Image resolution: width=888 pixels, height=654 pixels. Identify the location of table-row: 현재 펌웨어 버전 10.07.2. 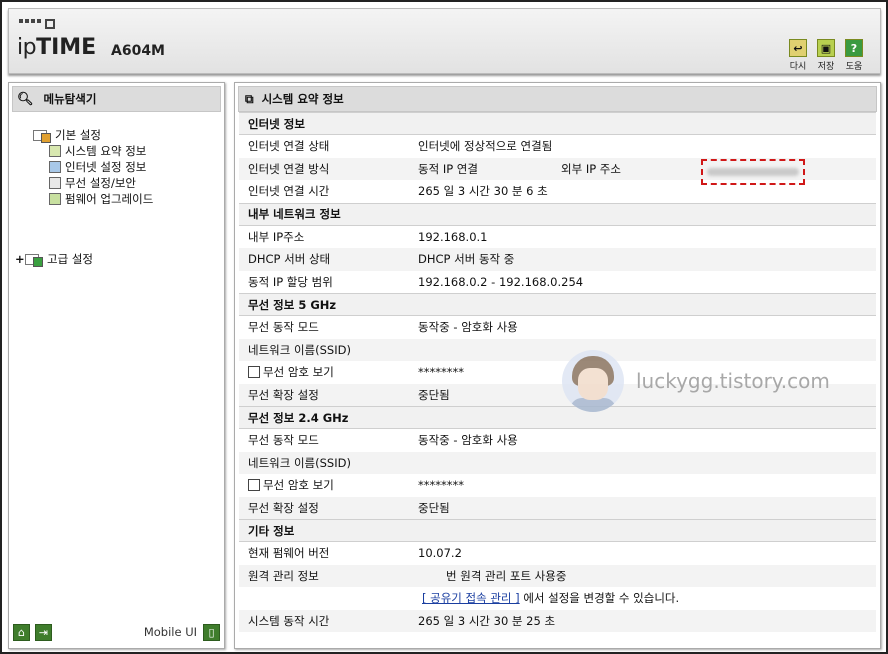
(355, 553).